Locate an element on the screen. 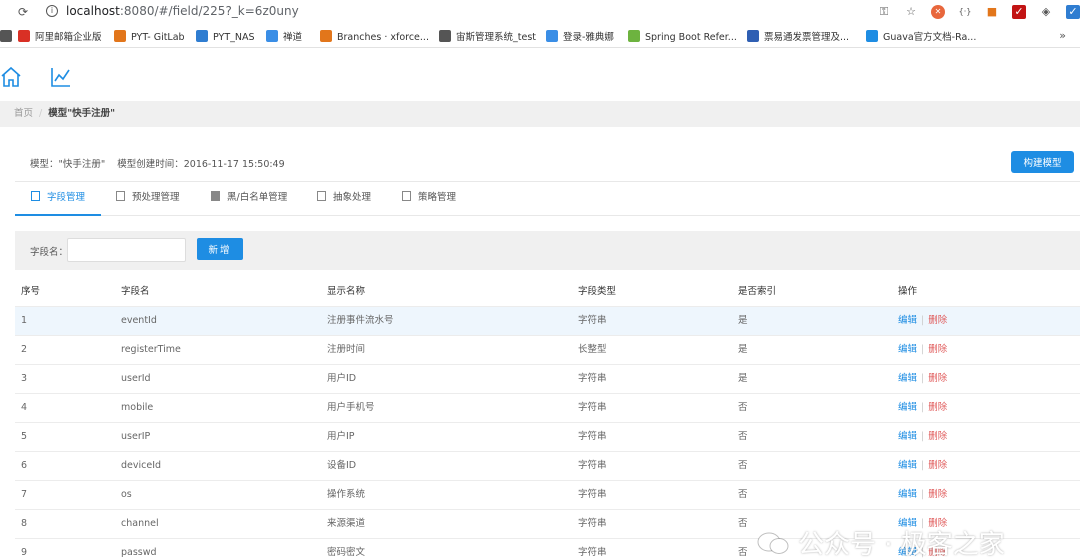 This screenshot has width=1080, height=558. line-chart-icon is located at coordinates (61, 77).